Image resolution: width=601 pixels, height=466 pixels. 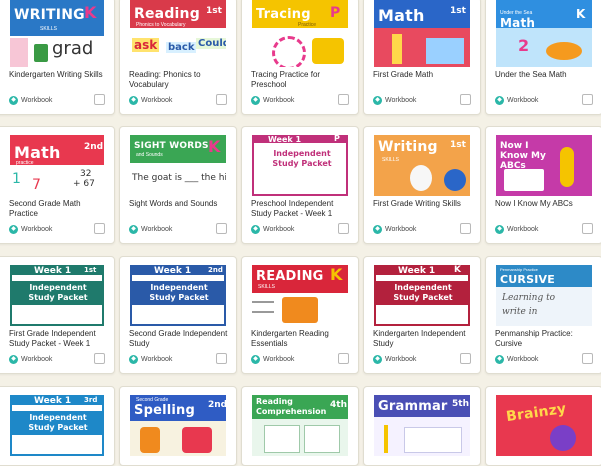 What do you see at coordinates (300, 291) in the screenshot?
I see `workbook-cover: READING K SKILLS` at bounding box center [300, 291].